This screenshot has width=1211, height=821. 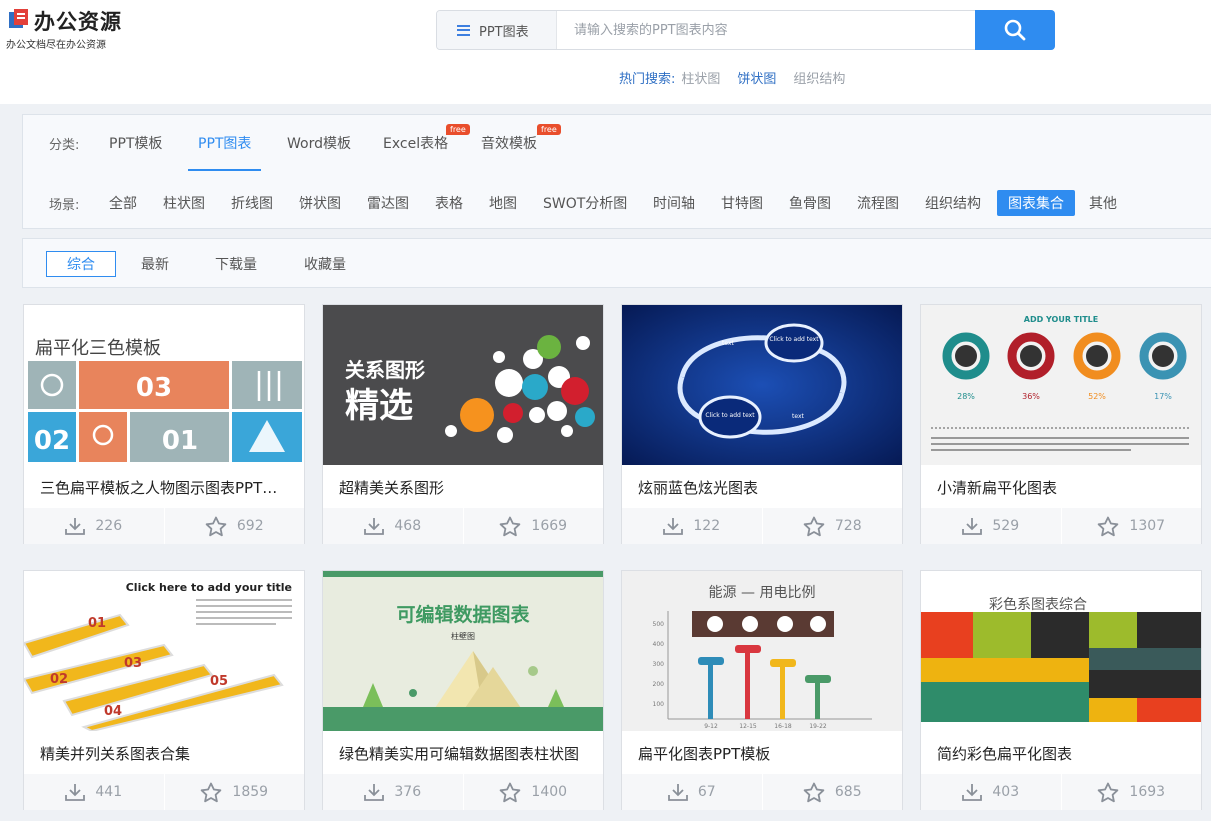 I want to click on svg-text: 关系图形, so click(x=385, y=370).